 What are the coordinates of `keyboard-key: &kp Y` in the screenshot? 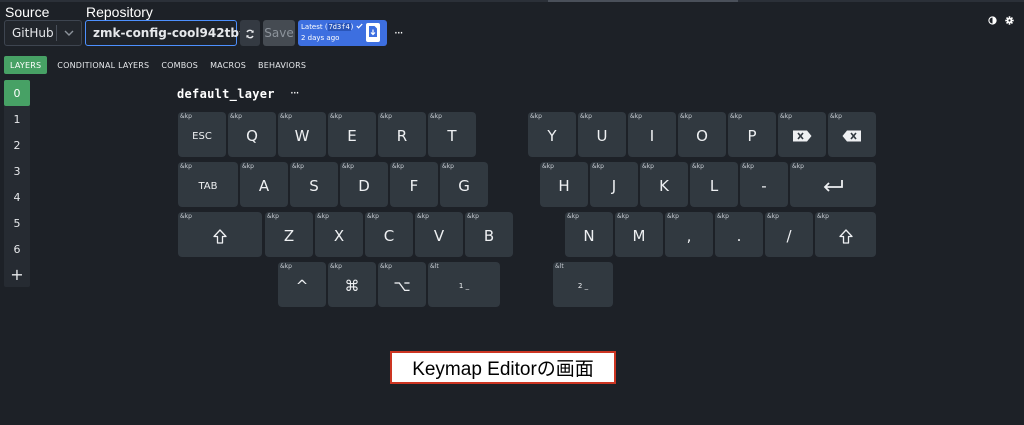 It's located at (552, 134).